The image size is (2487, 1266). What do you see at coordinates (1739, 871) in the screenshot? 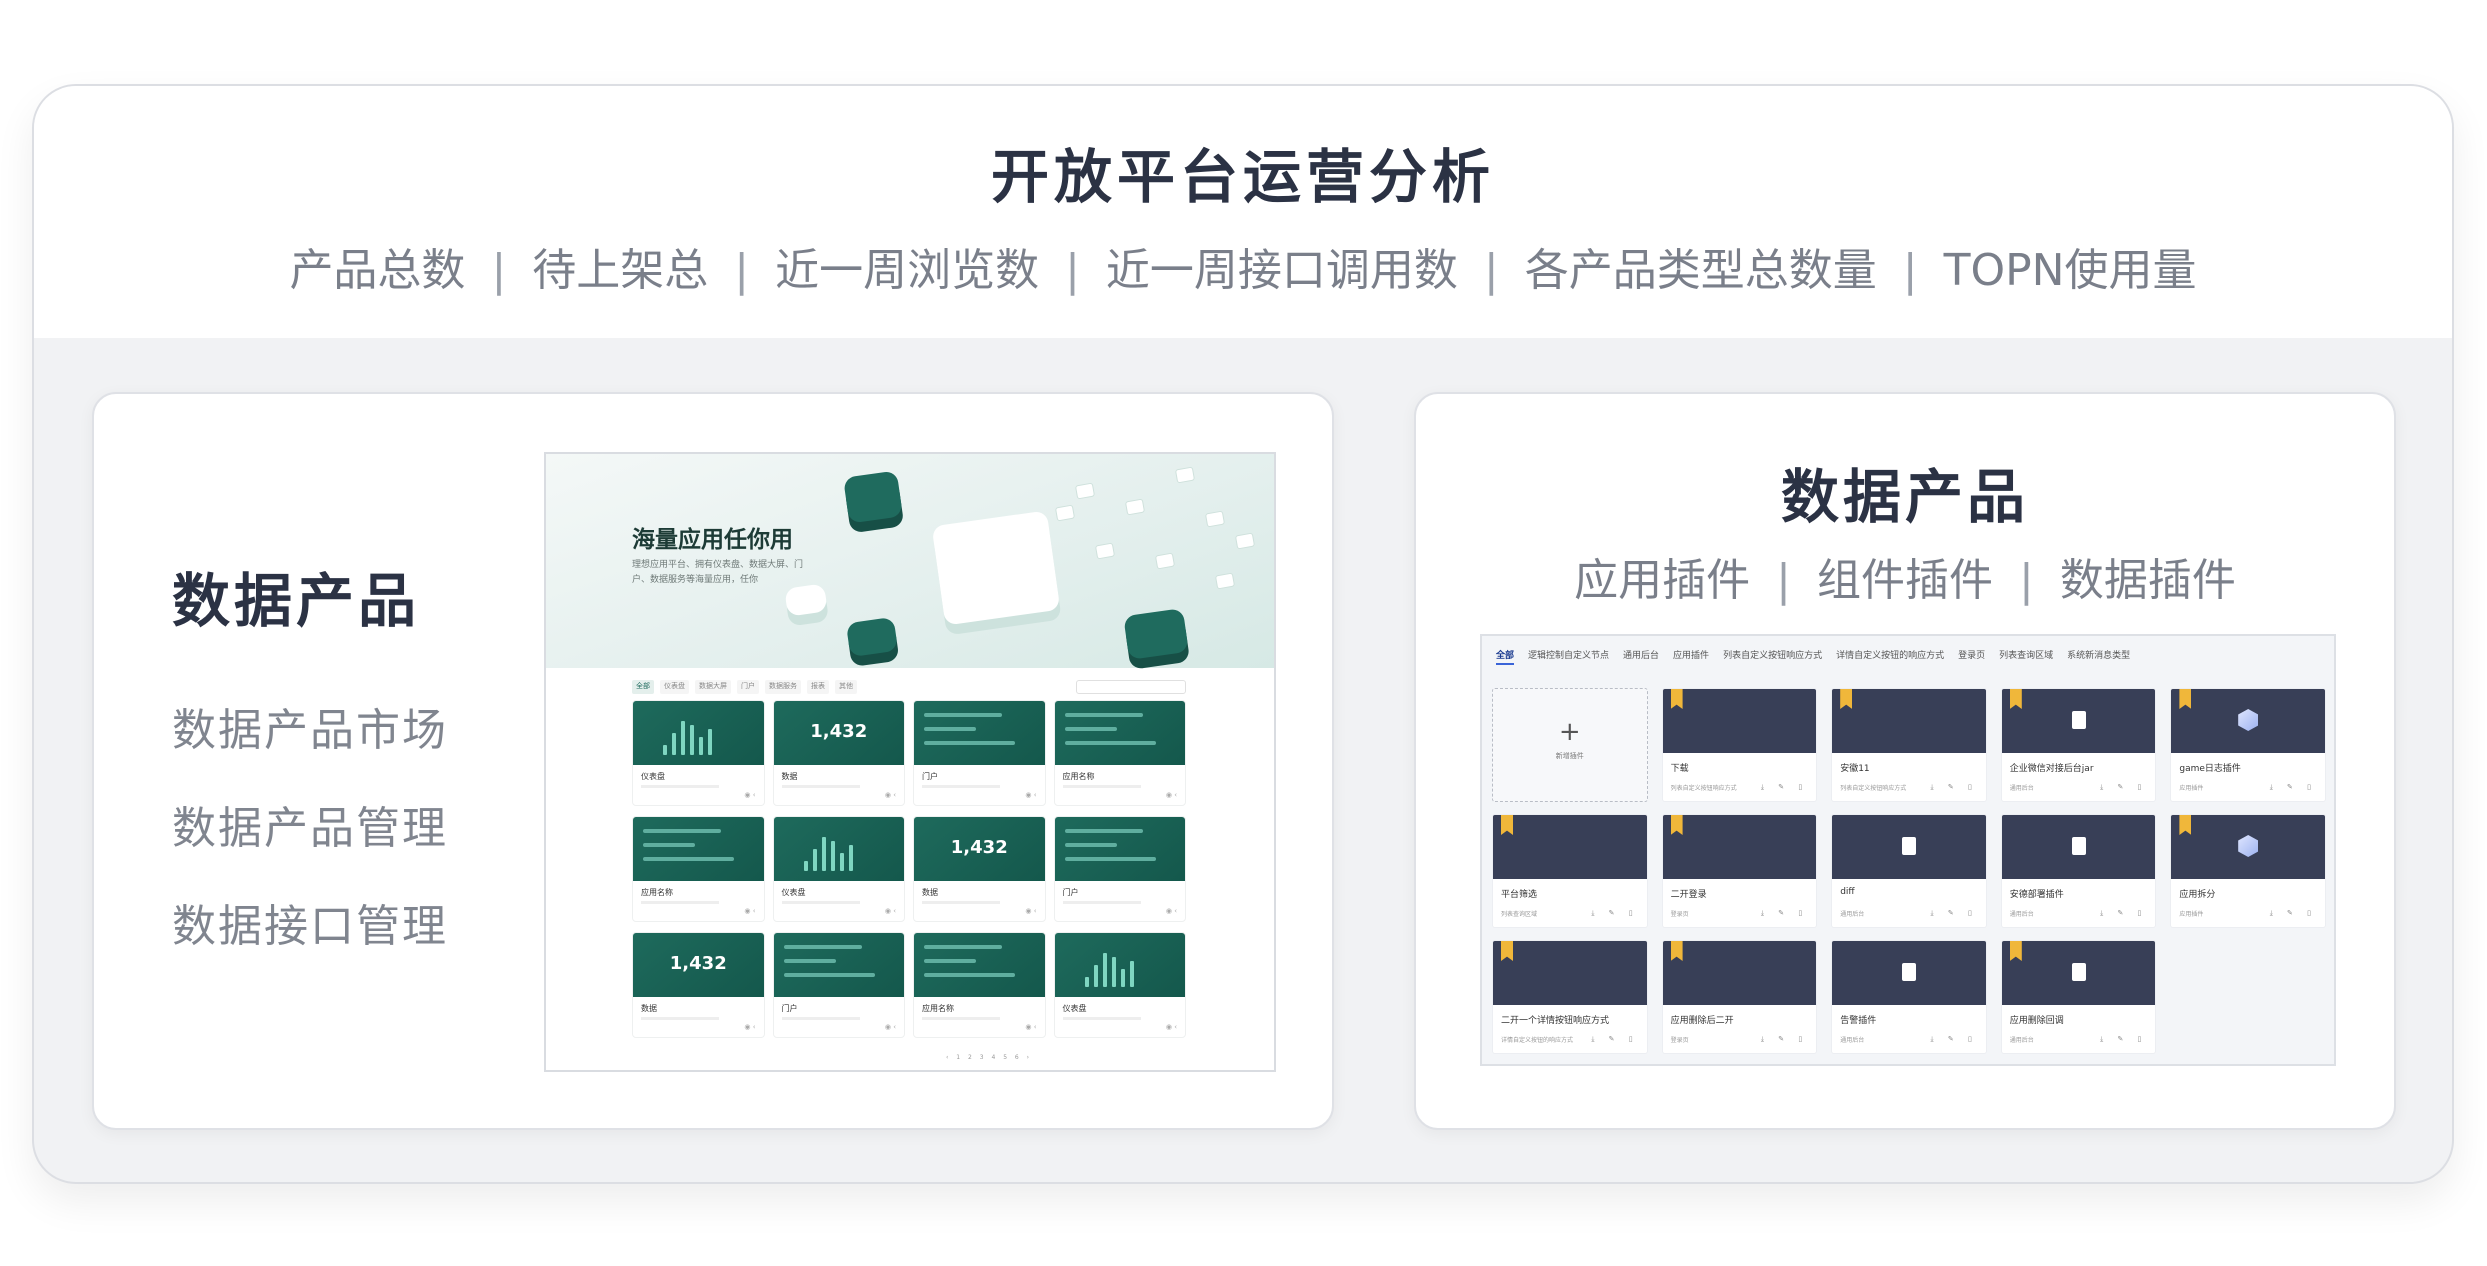
I see `plugin-card: 二开登录 登录页 ⤓ ✎ ▯` at bounding box center [1739, 871].